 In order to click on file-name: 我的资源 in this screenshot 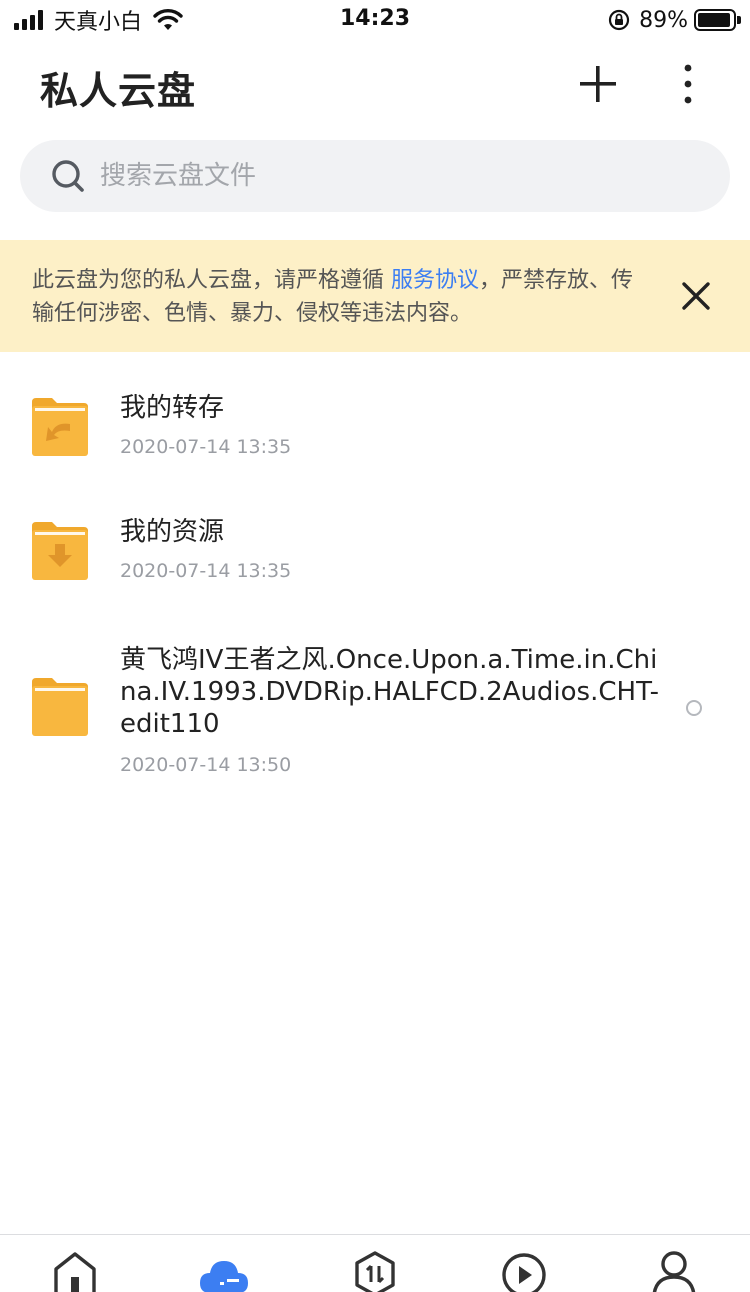, I will do `click(172, 532)`.